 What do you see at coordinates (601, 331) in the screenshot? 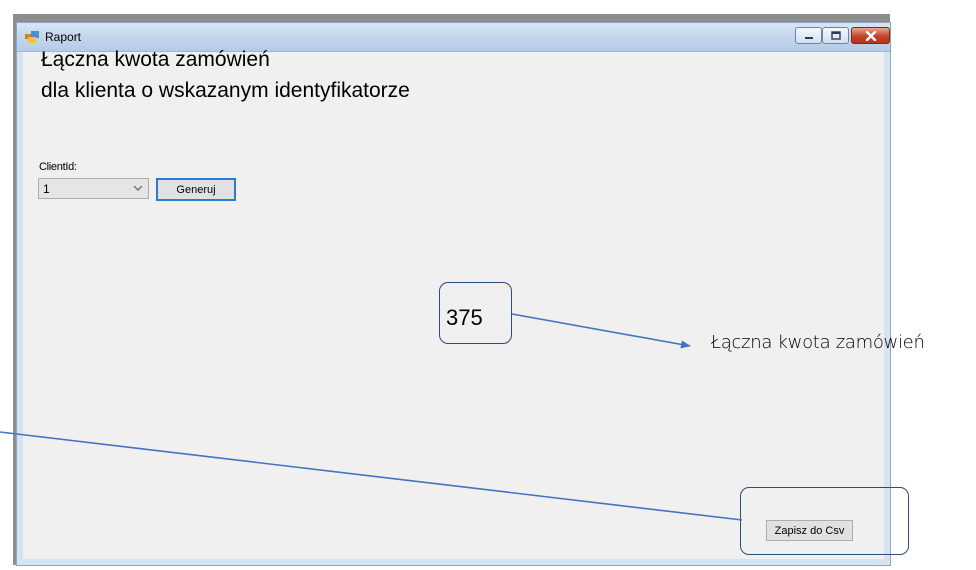
I see `result-arrow` at bounding box center [601, 331].